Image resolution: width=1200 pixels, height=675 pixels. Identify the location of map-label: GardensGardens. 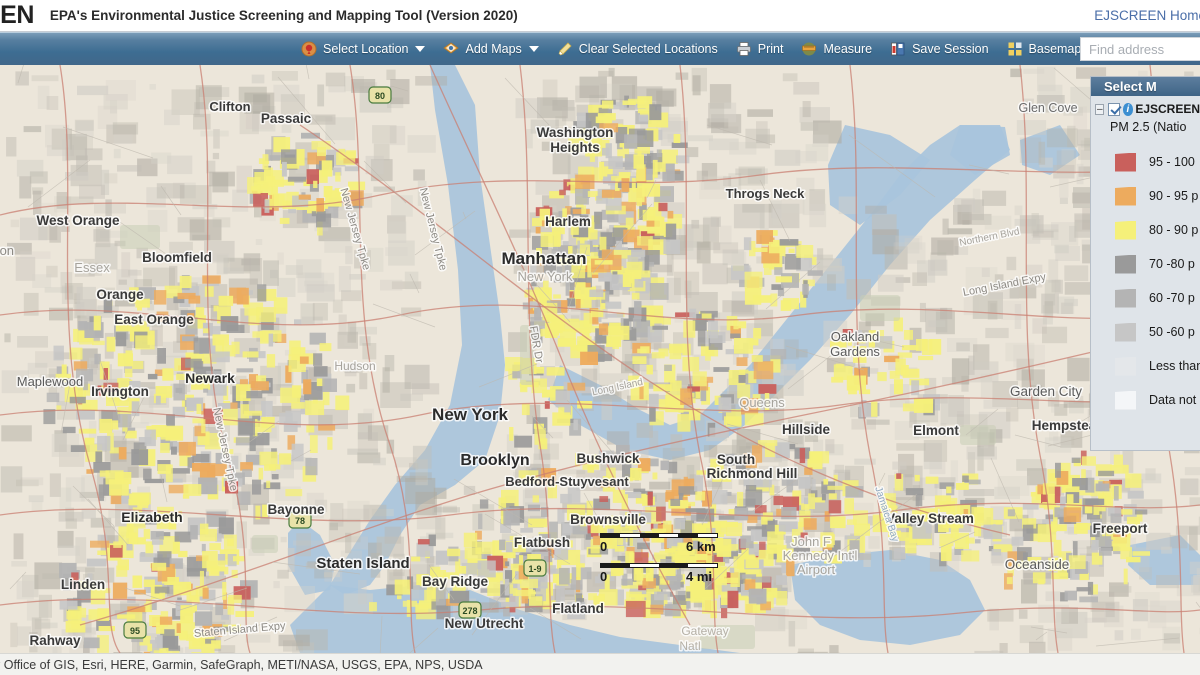
(855, 352).